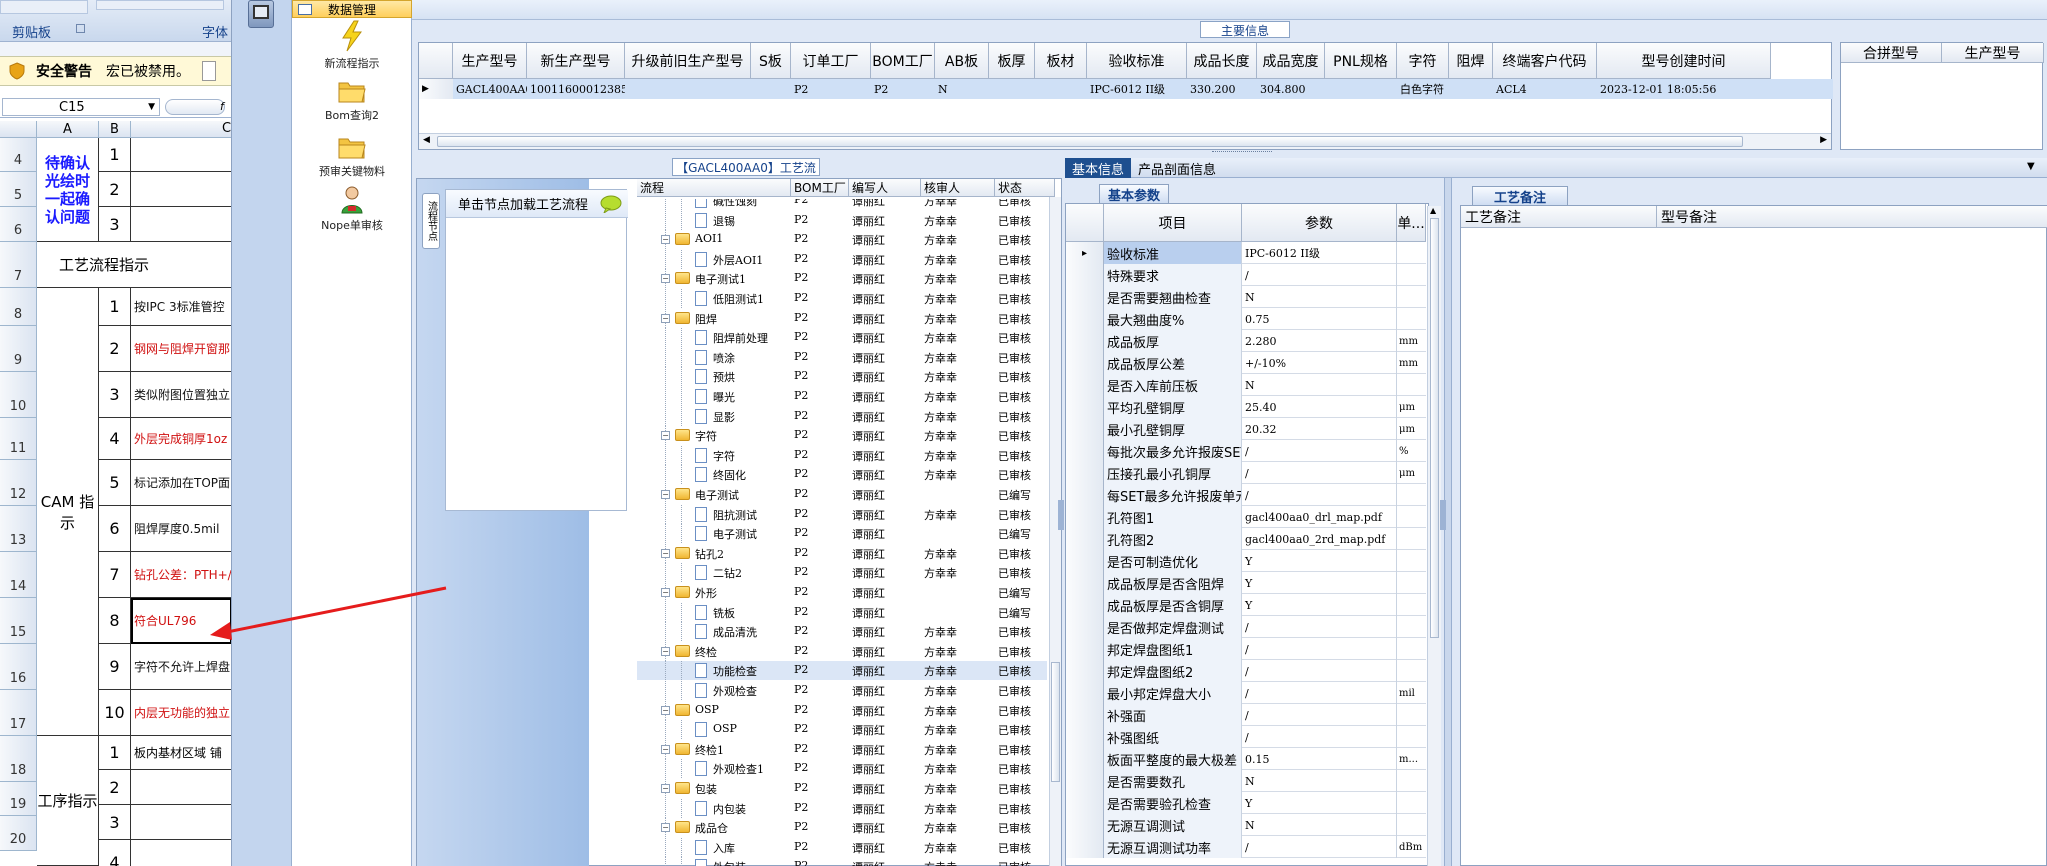 The image size is (2047, 866). What do you see at coordinates (1025, 188) in the screenshot?
I see `process-header-cell: 状态` at bounding box center [1025, 188].